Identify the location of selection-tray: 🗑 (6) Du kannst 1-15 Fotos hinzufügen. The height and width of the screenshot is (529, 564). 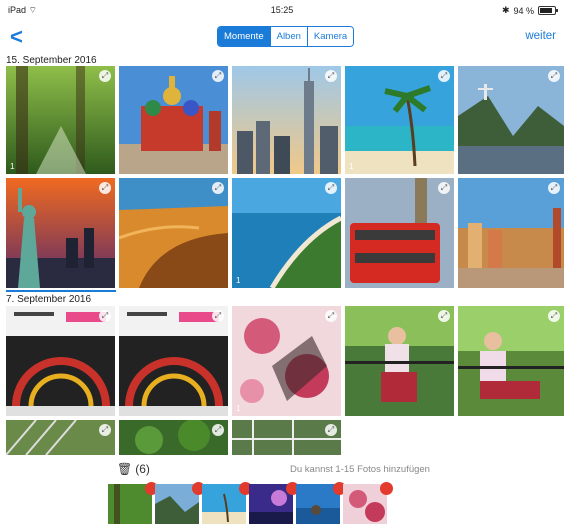
(282, 491).